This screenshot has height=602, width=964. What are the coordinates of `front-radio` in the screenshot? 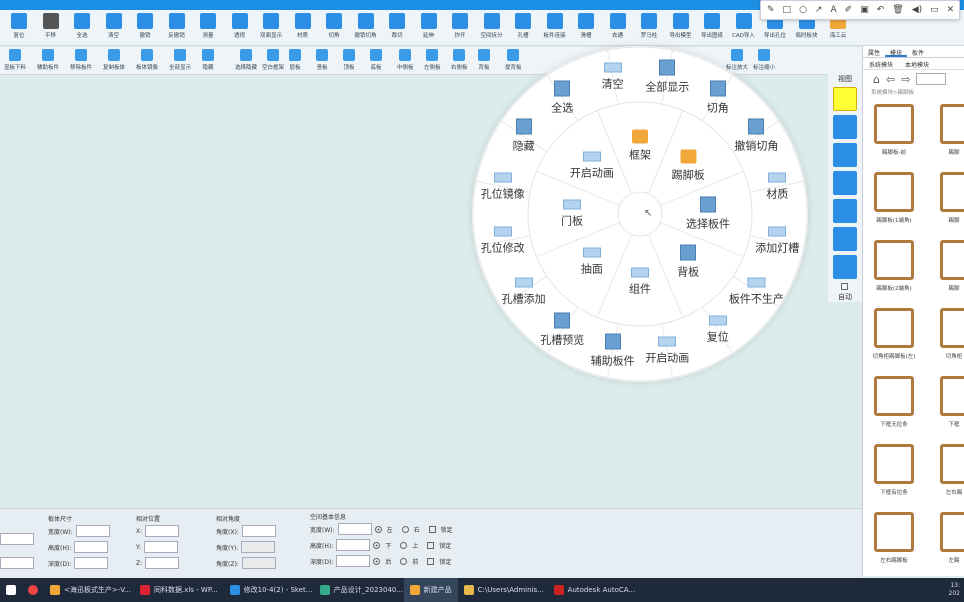 It's located at (404, 561).